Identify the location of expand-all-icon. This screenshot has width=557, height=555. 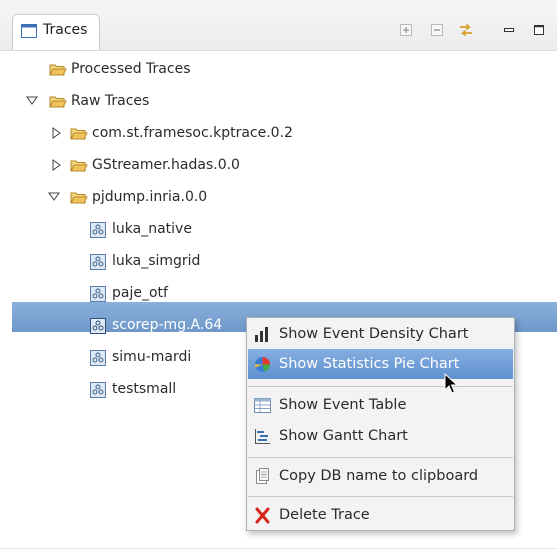
(406, 30).